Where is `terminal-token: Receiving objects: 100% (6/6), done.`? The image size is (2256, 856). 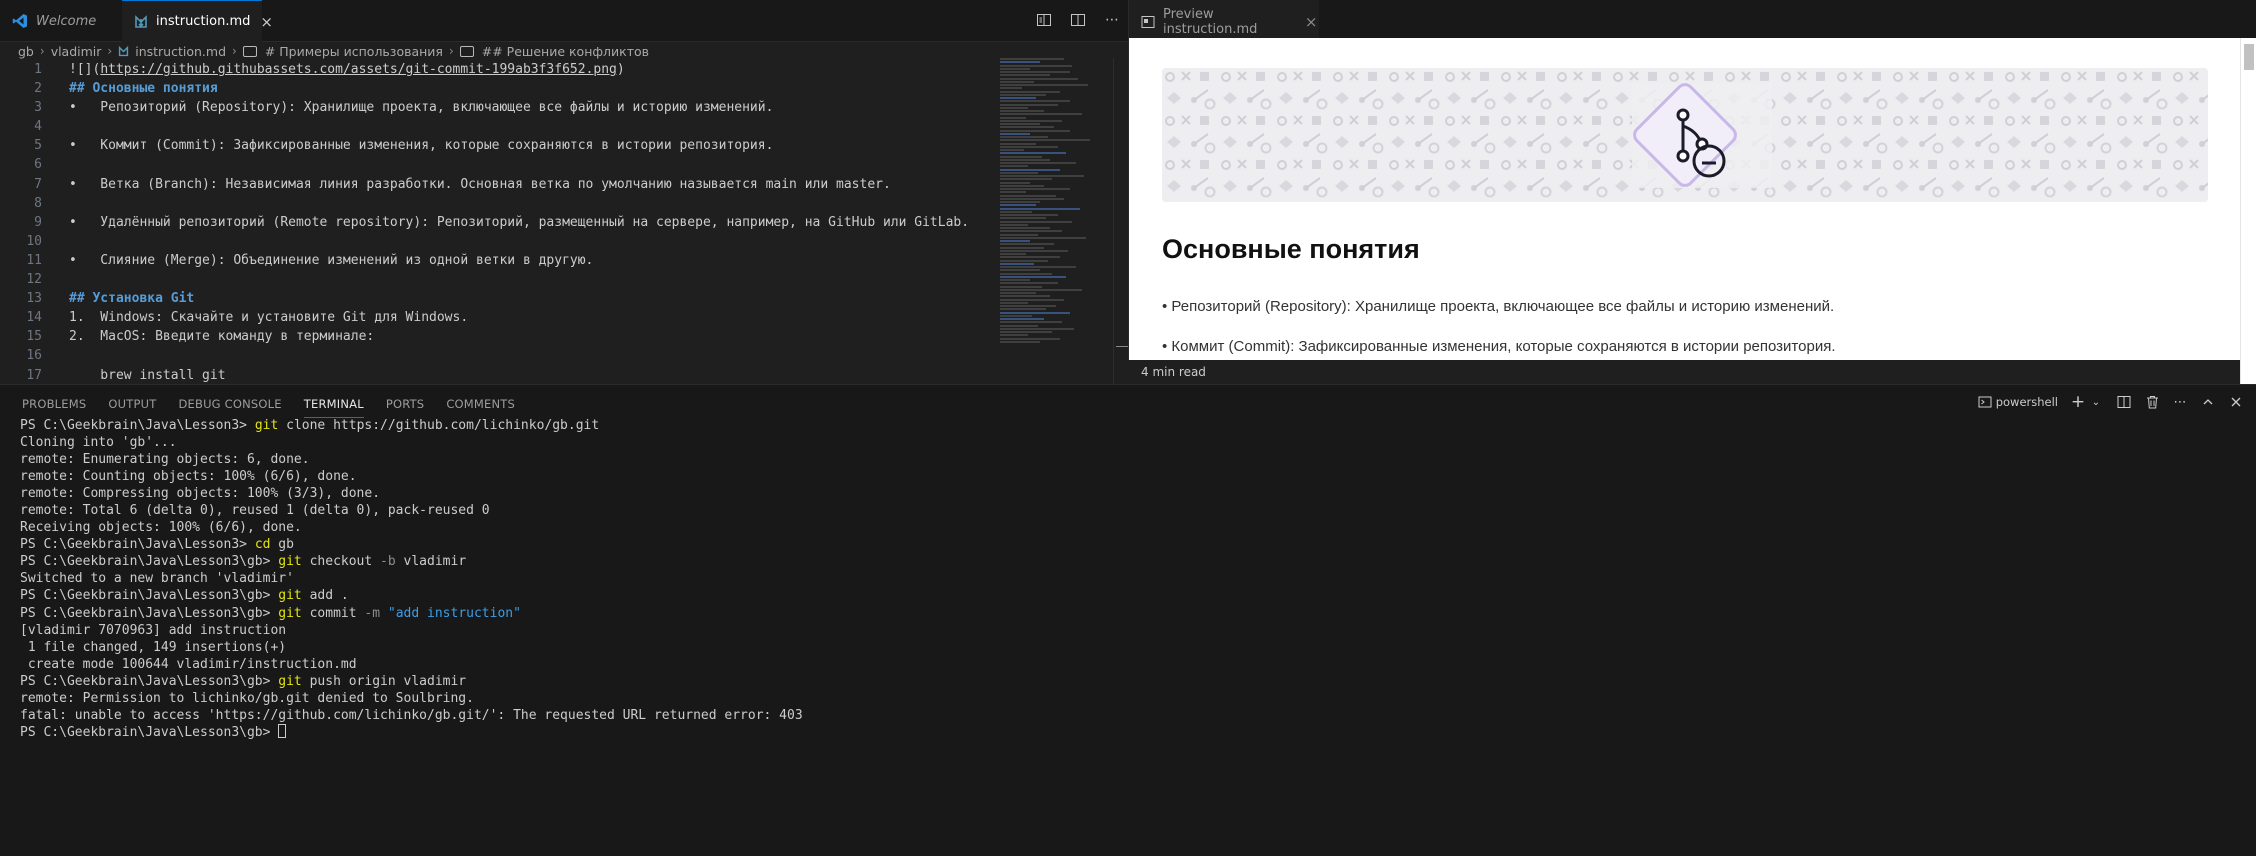
terminal-token: Receiving objects: 100% (6/6), done. is located at coordinates (161, 528).